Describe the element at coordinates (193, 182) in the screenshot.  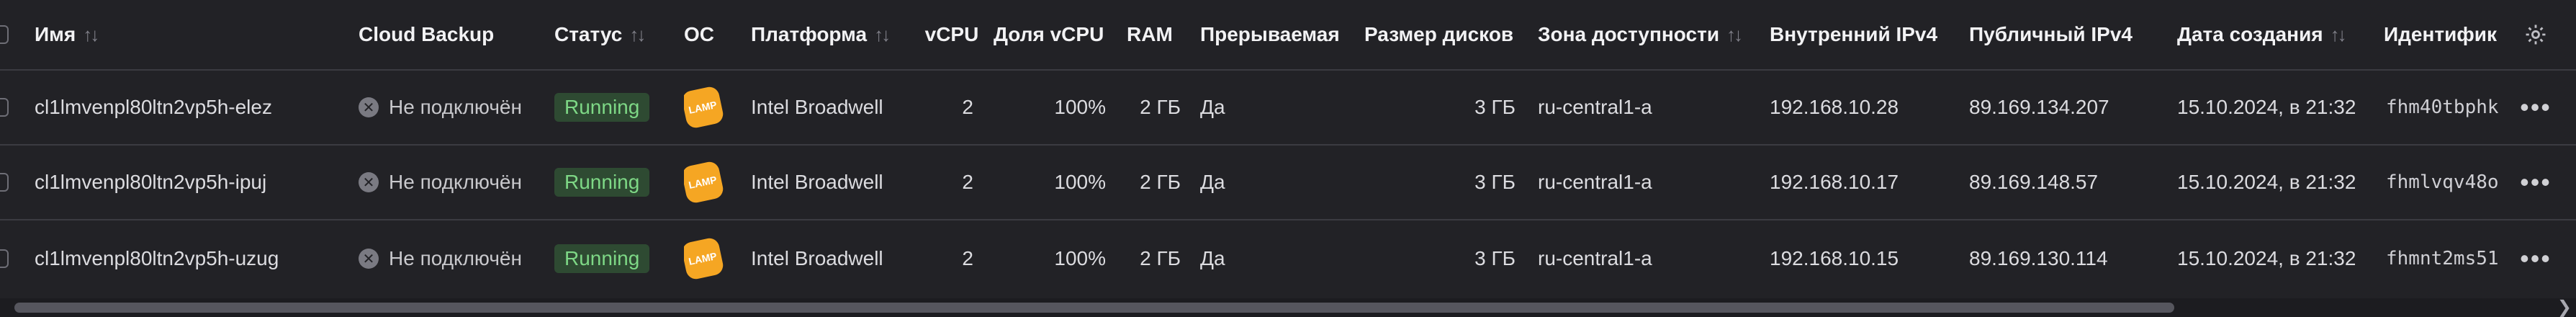
I see `instance-name: cl1lmvenpl80ltn2vp5h-ipuj` at that location.